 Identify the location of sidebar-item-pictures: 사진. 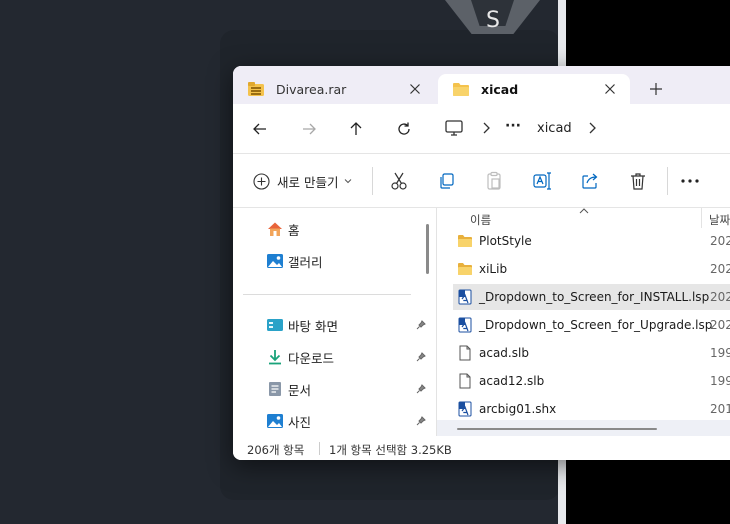
(346, 421).